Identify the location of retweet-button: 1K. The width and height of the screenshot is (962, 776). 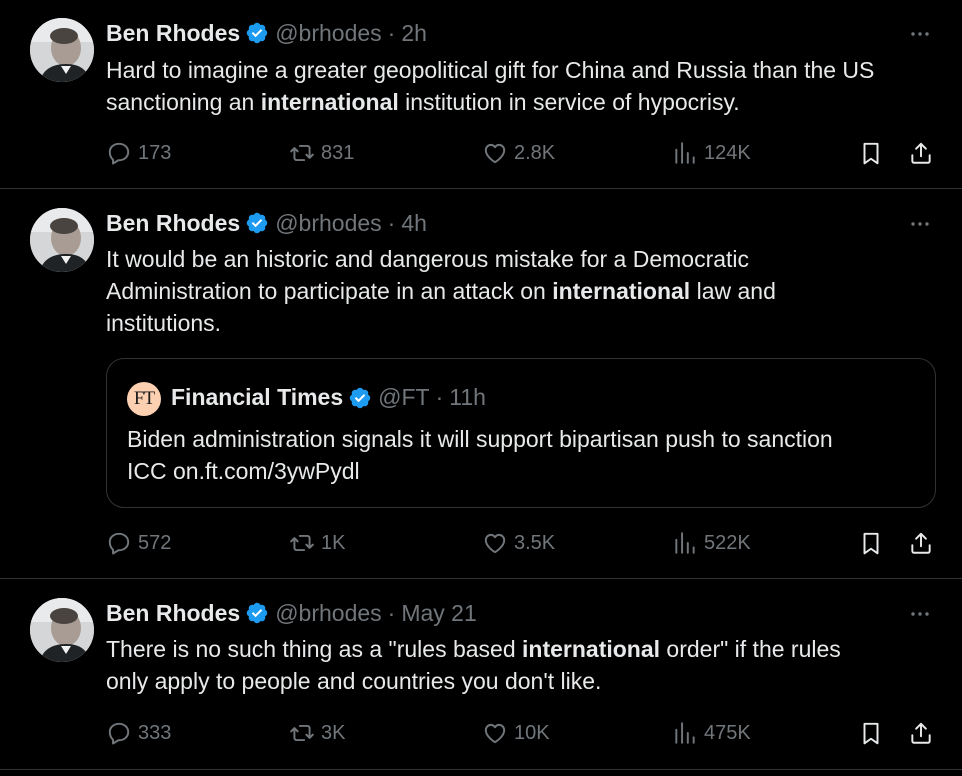
(317, 543).